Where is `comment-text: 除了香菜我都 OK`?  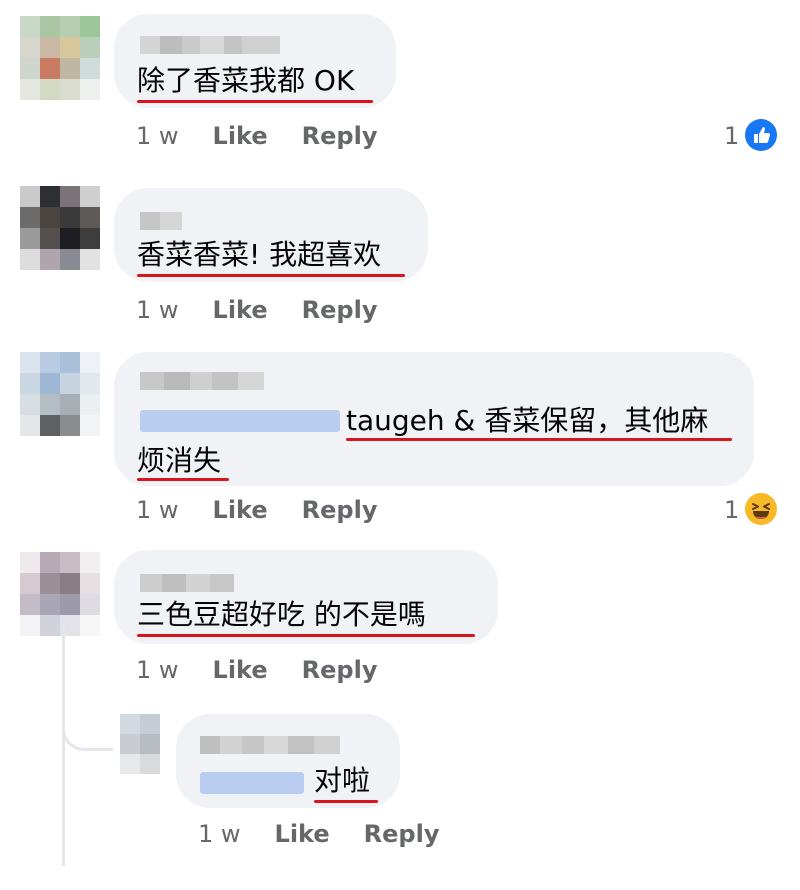 comment-text: 除了香菜我都 OK is located at coordinates (246, 80).